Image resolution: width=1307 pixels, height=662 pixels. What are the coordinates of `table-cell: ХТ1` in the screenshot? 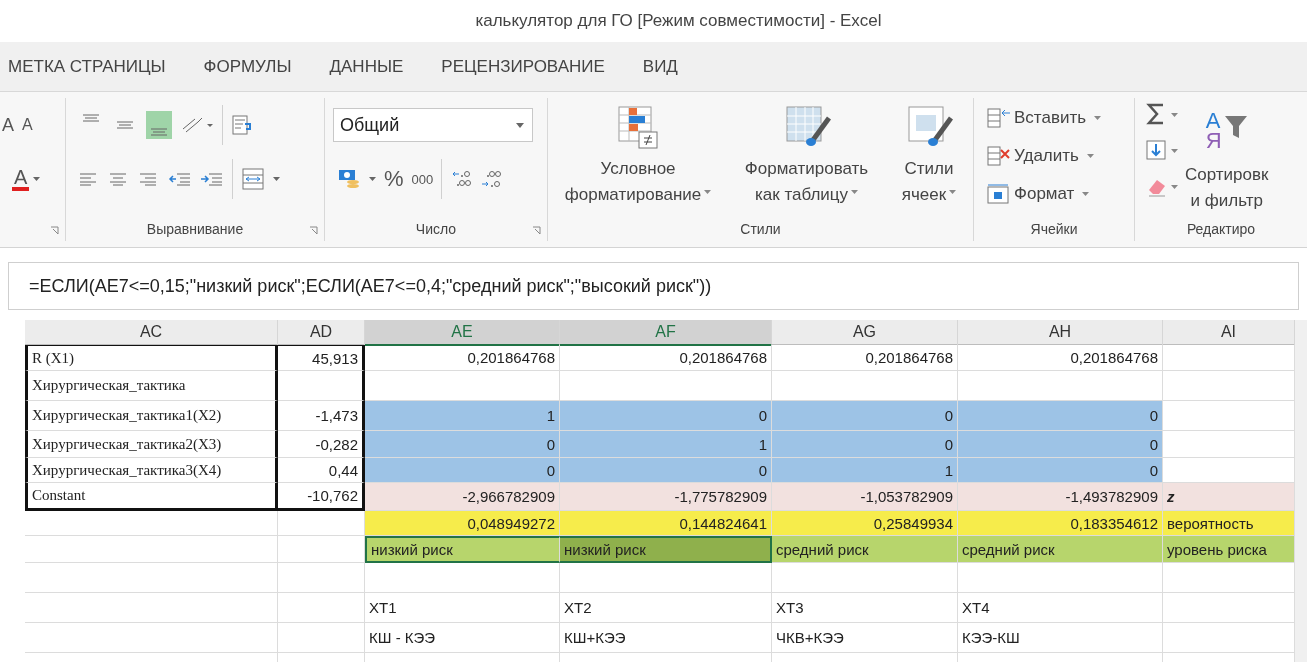 It's located at (462, 608).